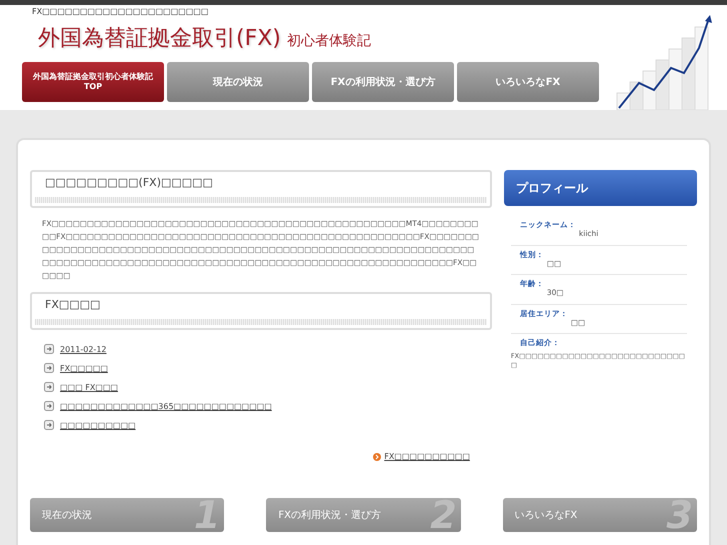  What do you see at coordinates (84, 368) in the screenshot?
I see `article-link: FX□□□□□` at bounding box center [84, 368].